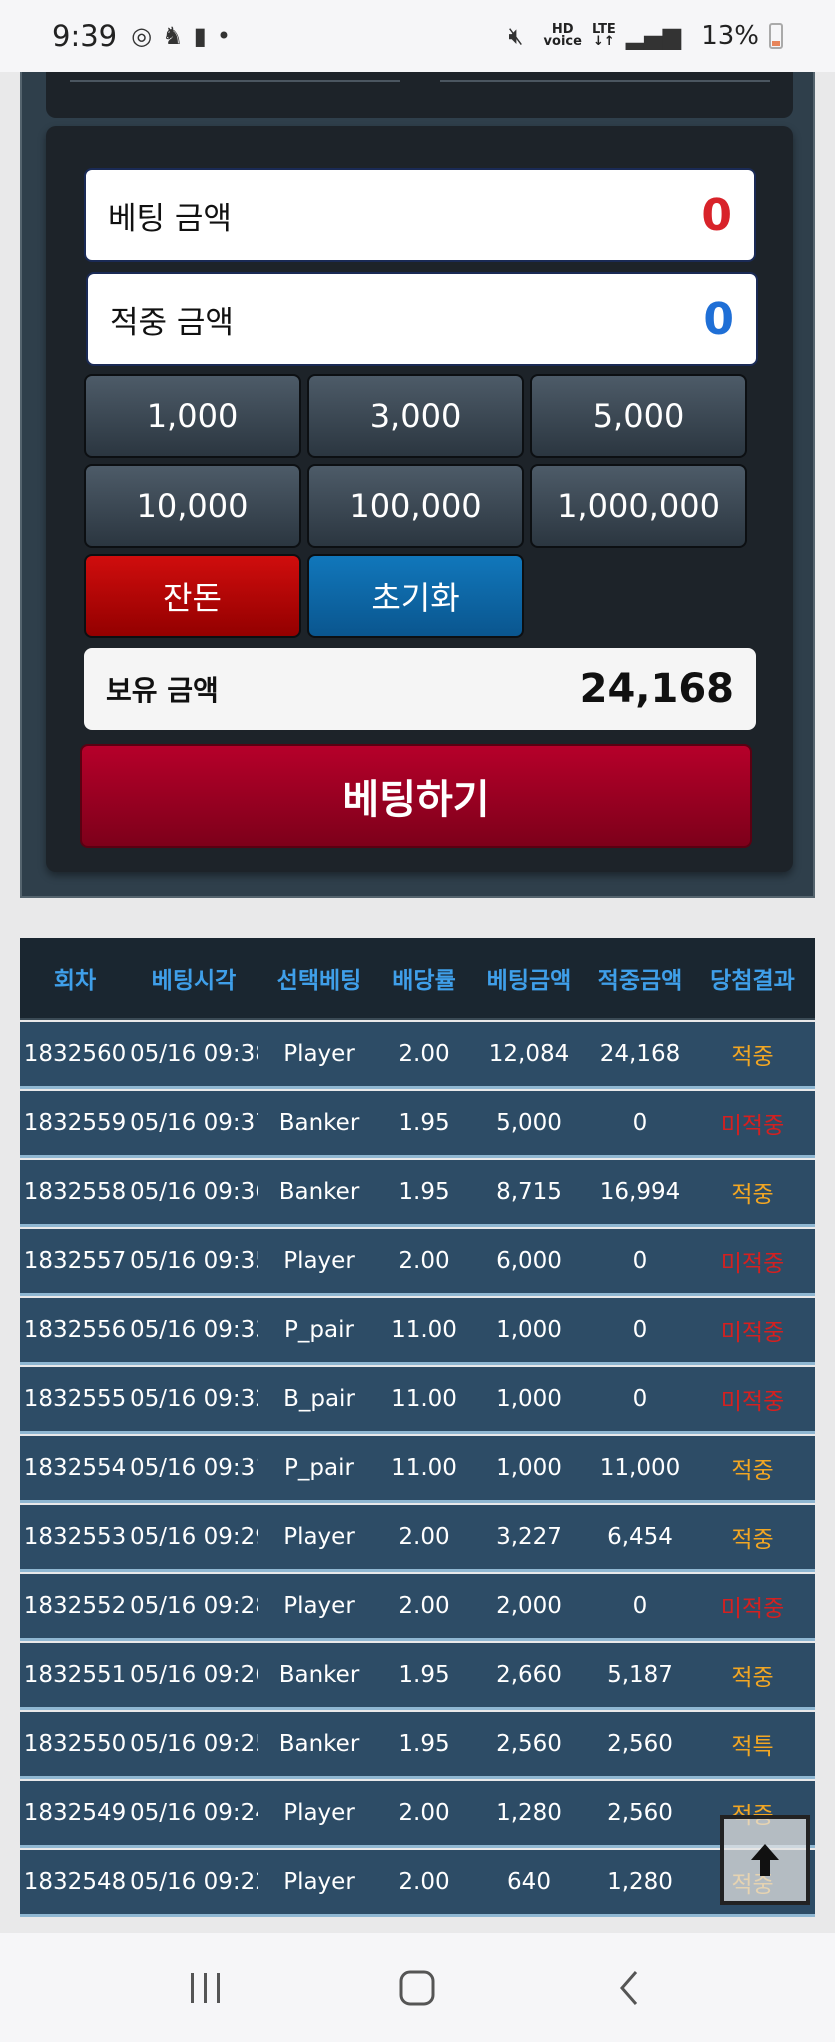  Describe the element at coordinates (638, 416) in the screenshot. I see `chip-5000-button: 5,000` at that location.